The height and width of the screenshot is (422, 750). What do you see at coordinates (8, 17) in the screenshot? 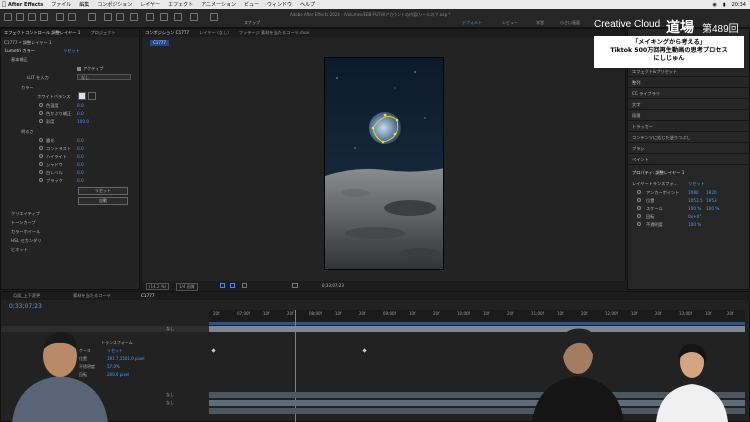
I see `home-icon` at bounding box center [8, 17].